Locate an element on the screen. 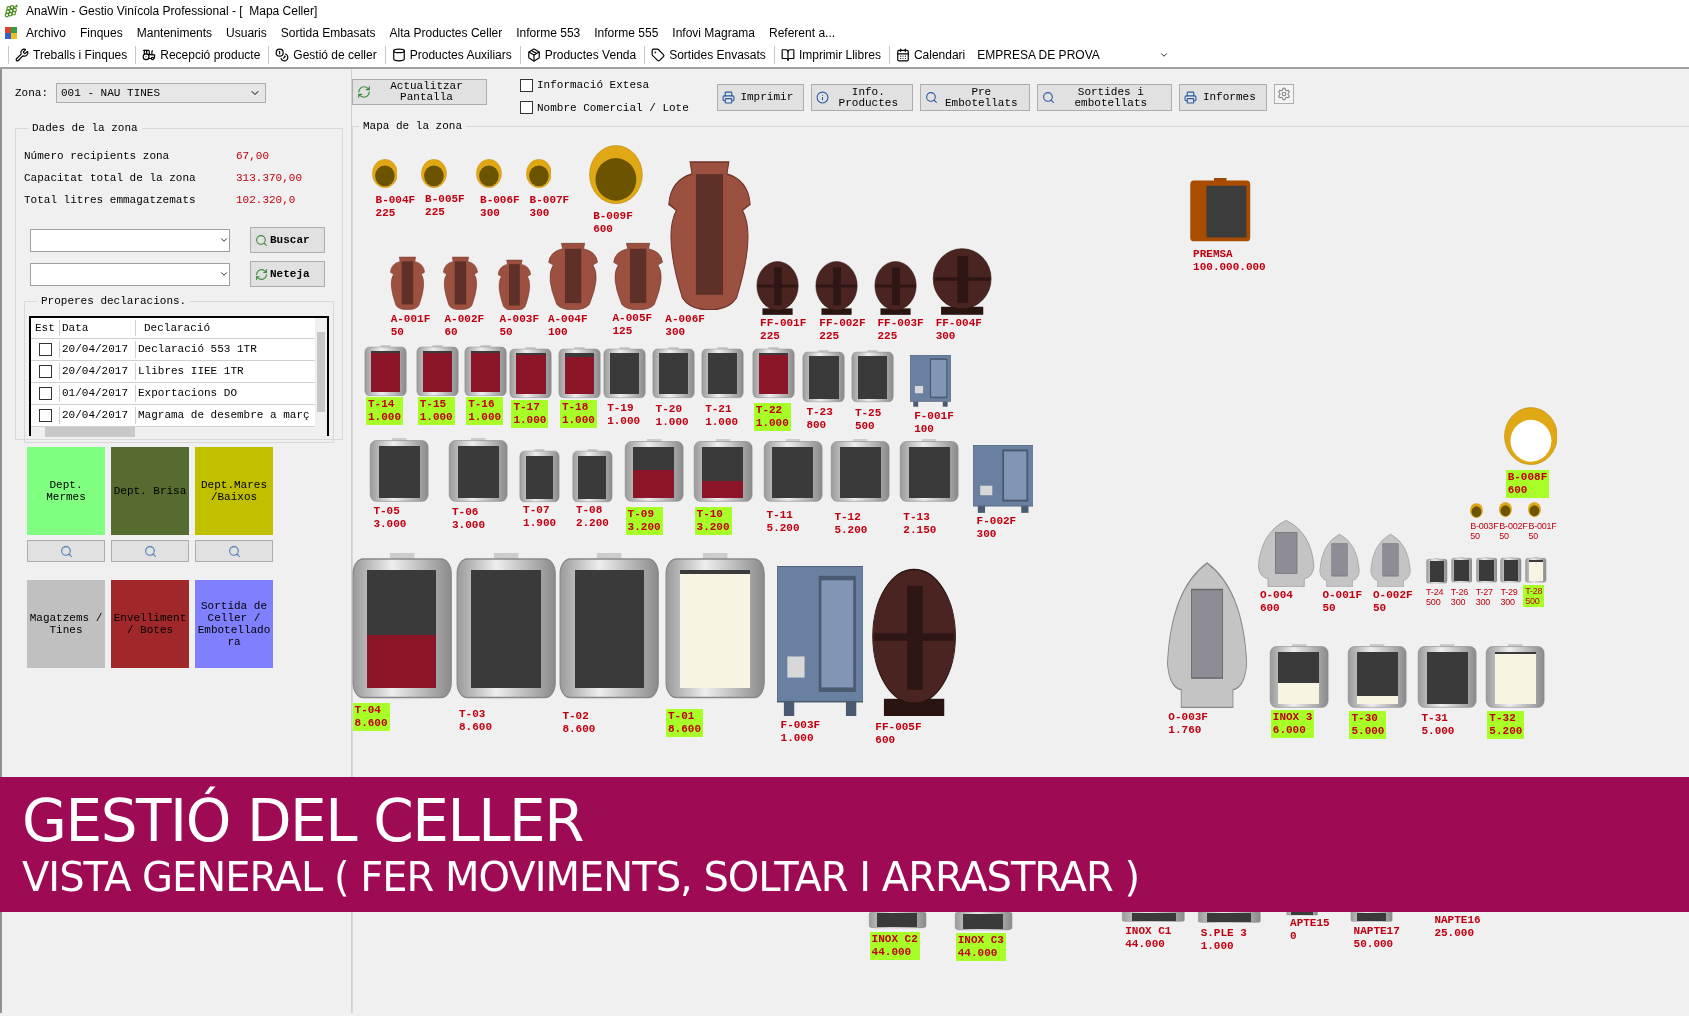 This screenshot has width=1689, height=1016. report-button: Info. Productes is located at coordinates (861, 97).